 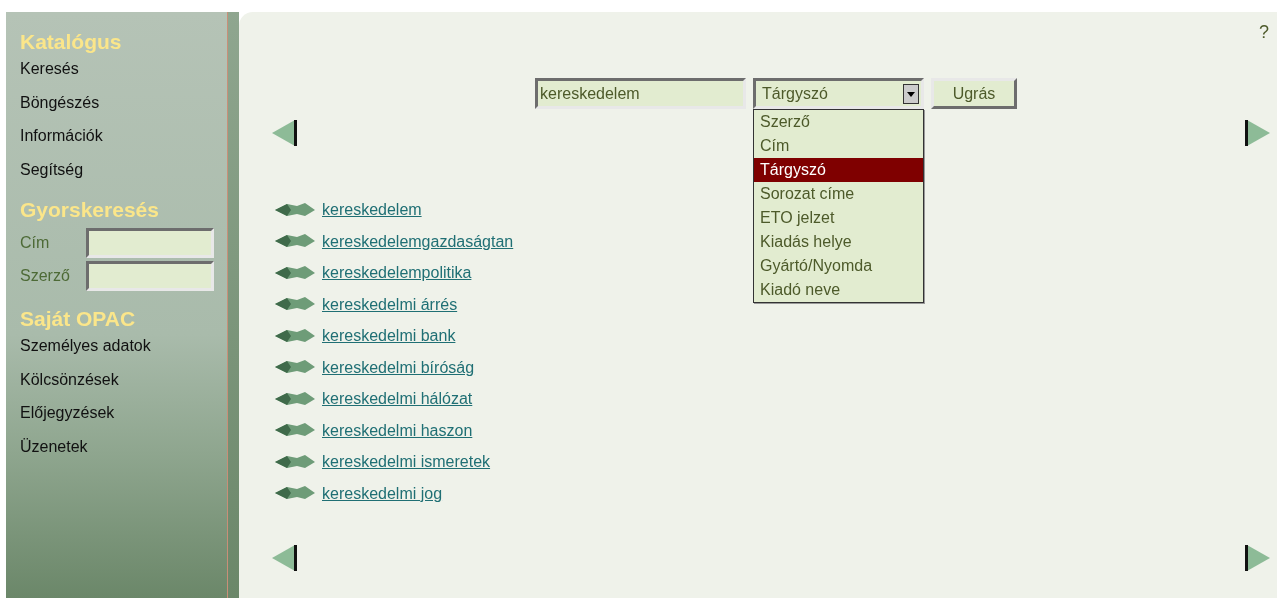 I want to click on result-link: kereskedelmi hálózat, so click(x=397, y=398).